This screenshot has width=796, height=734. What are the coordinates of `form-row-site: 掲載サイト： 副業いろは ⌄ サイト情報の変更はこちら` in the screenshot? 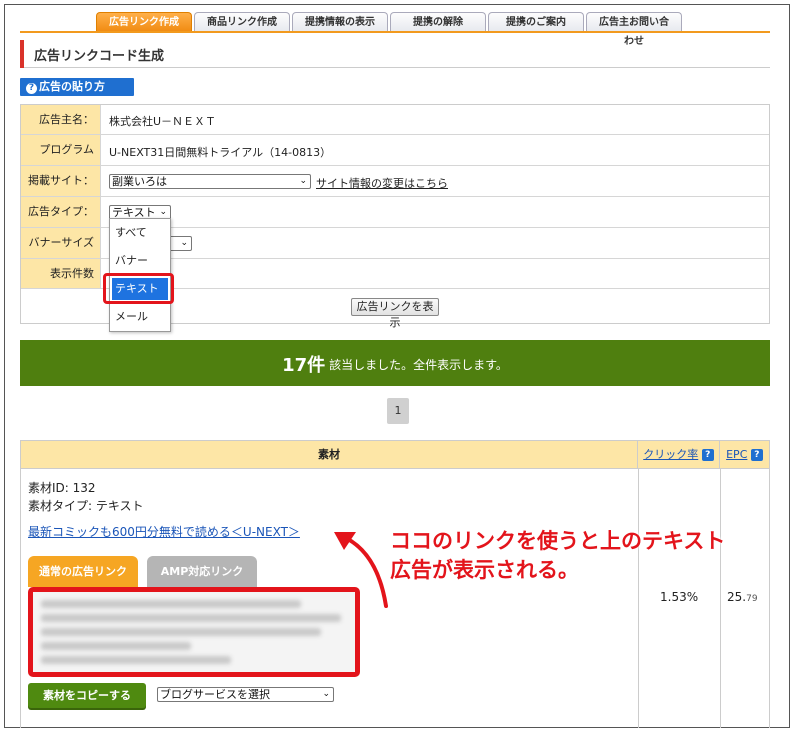 It's located at (395, 181).